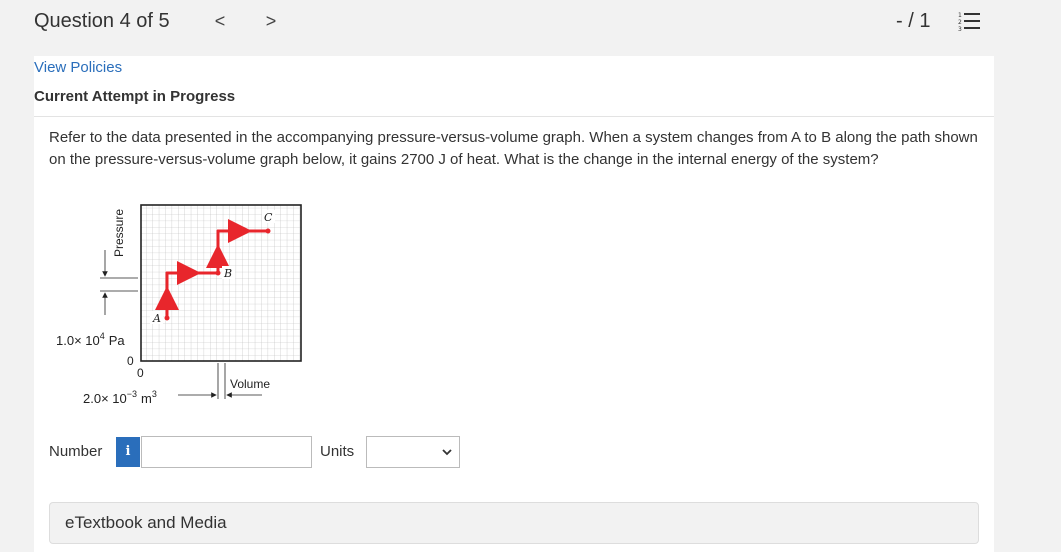 Image resolution: width=1061 pixels, height=552 pixels. I want to click on units-label: Units, so click(337, 451).